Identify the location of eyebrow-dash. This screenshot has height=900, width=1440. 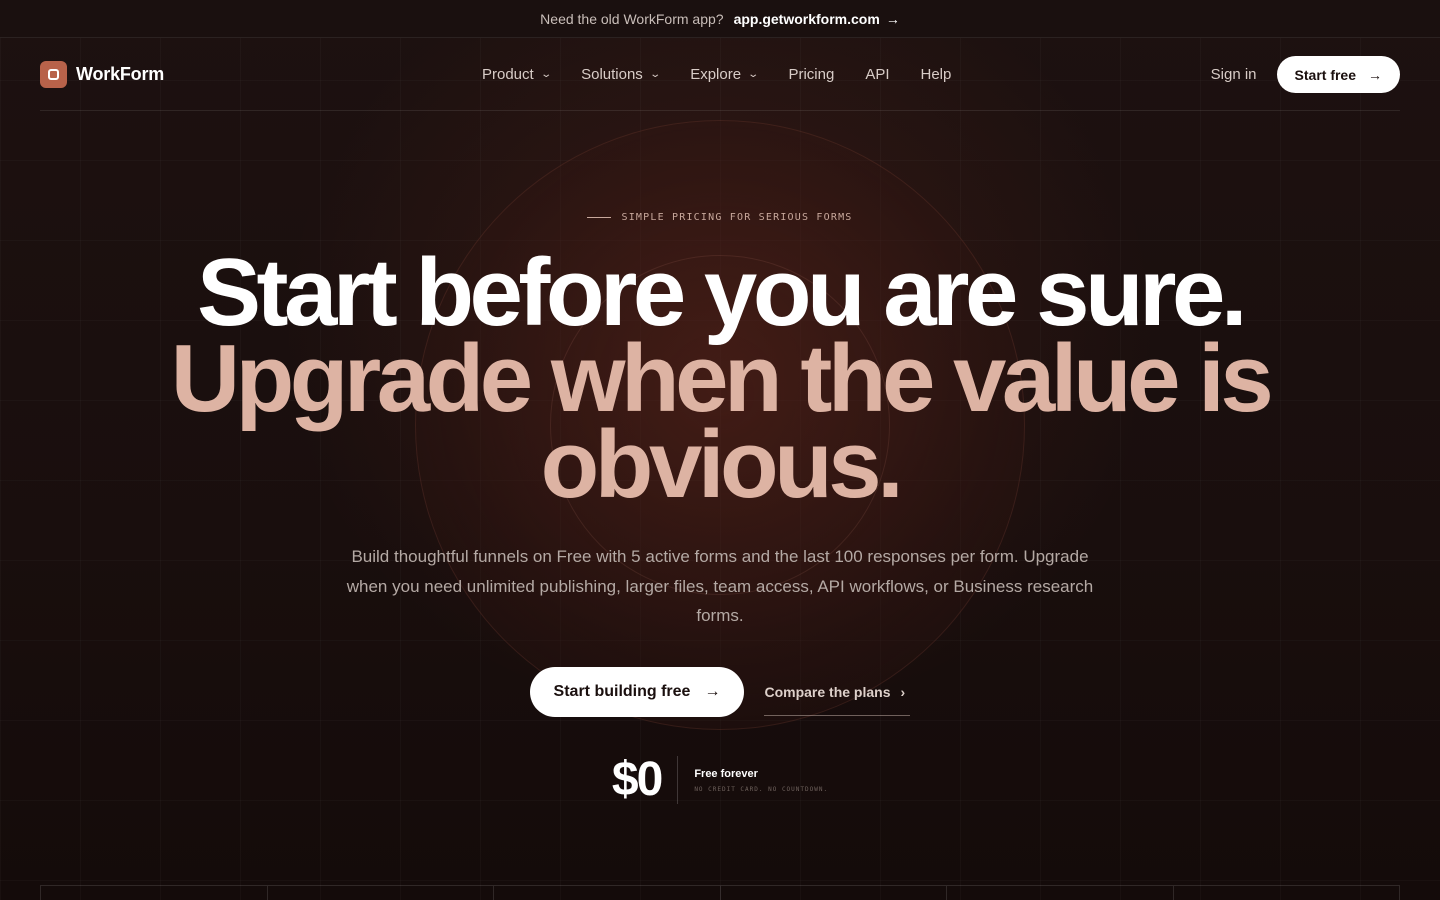
(599, 217).